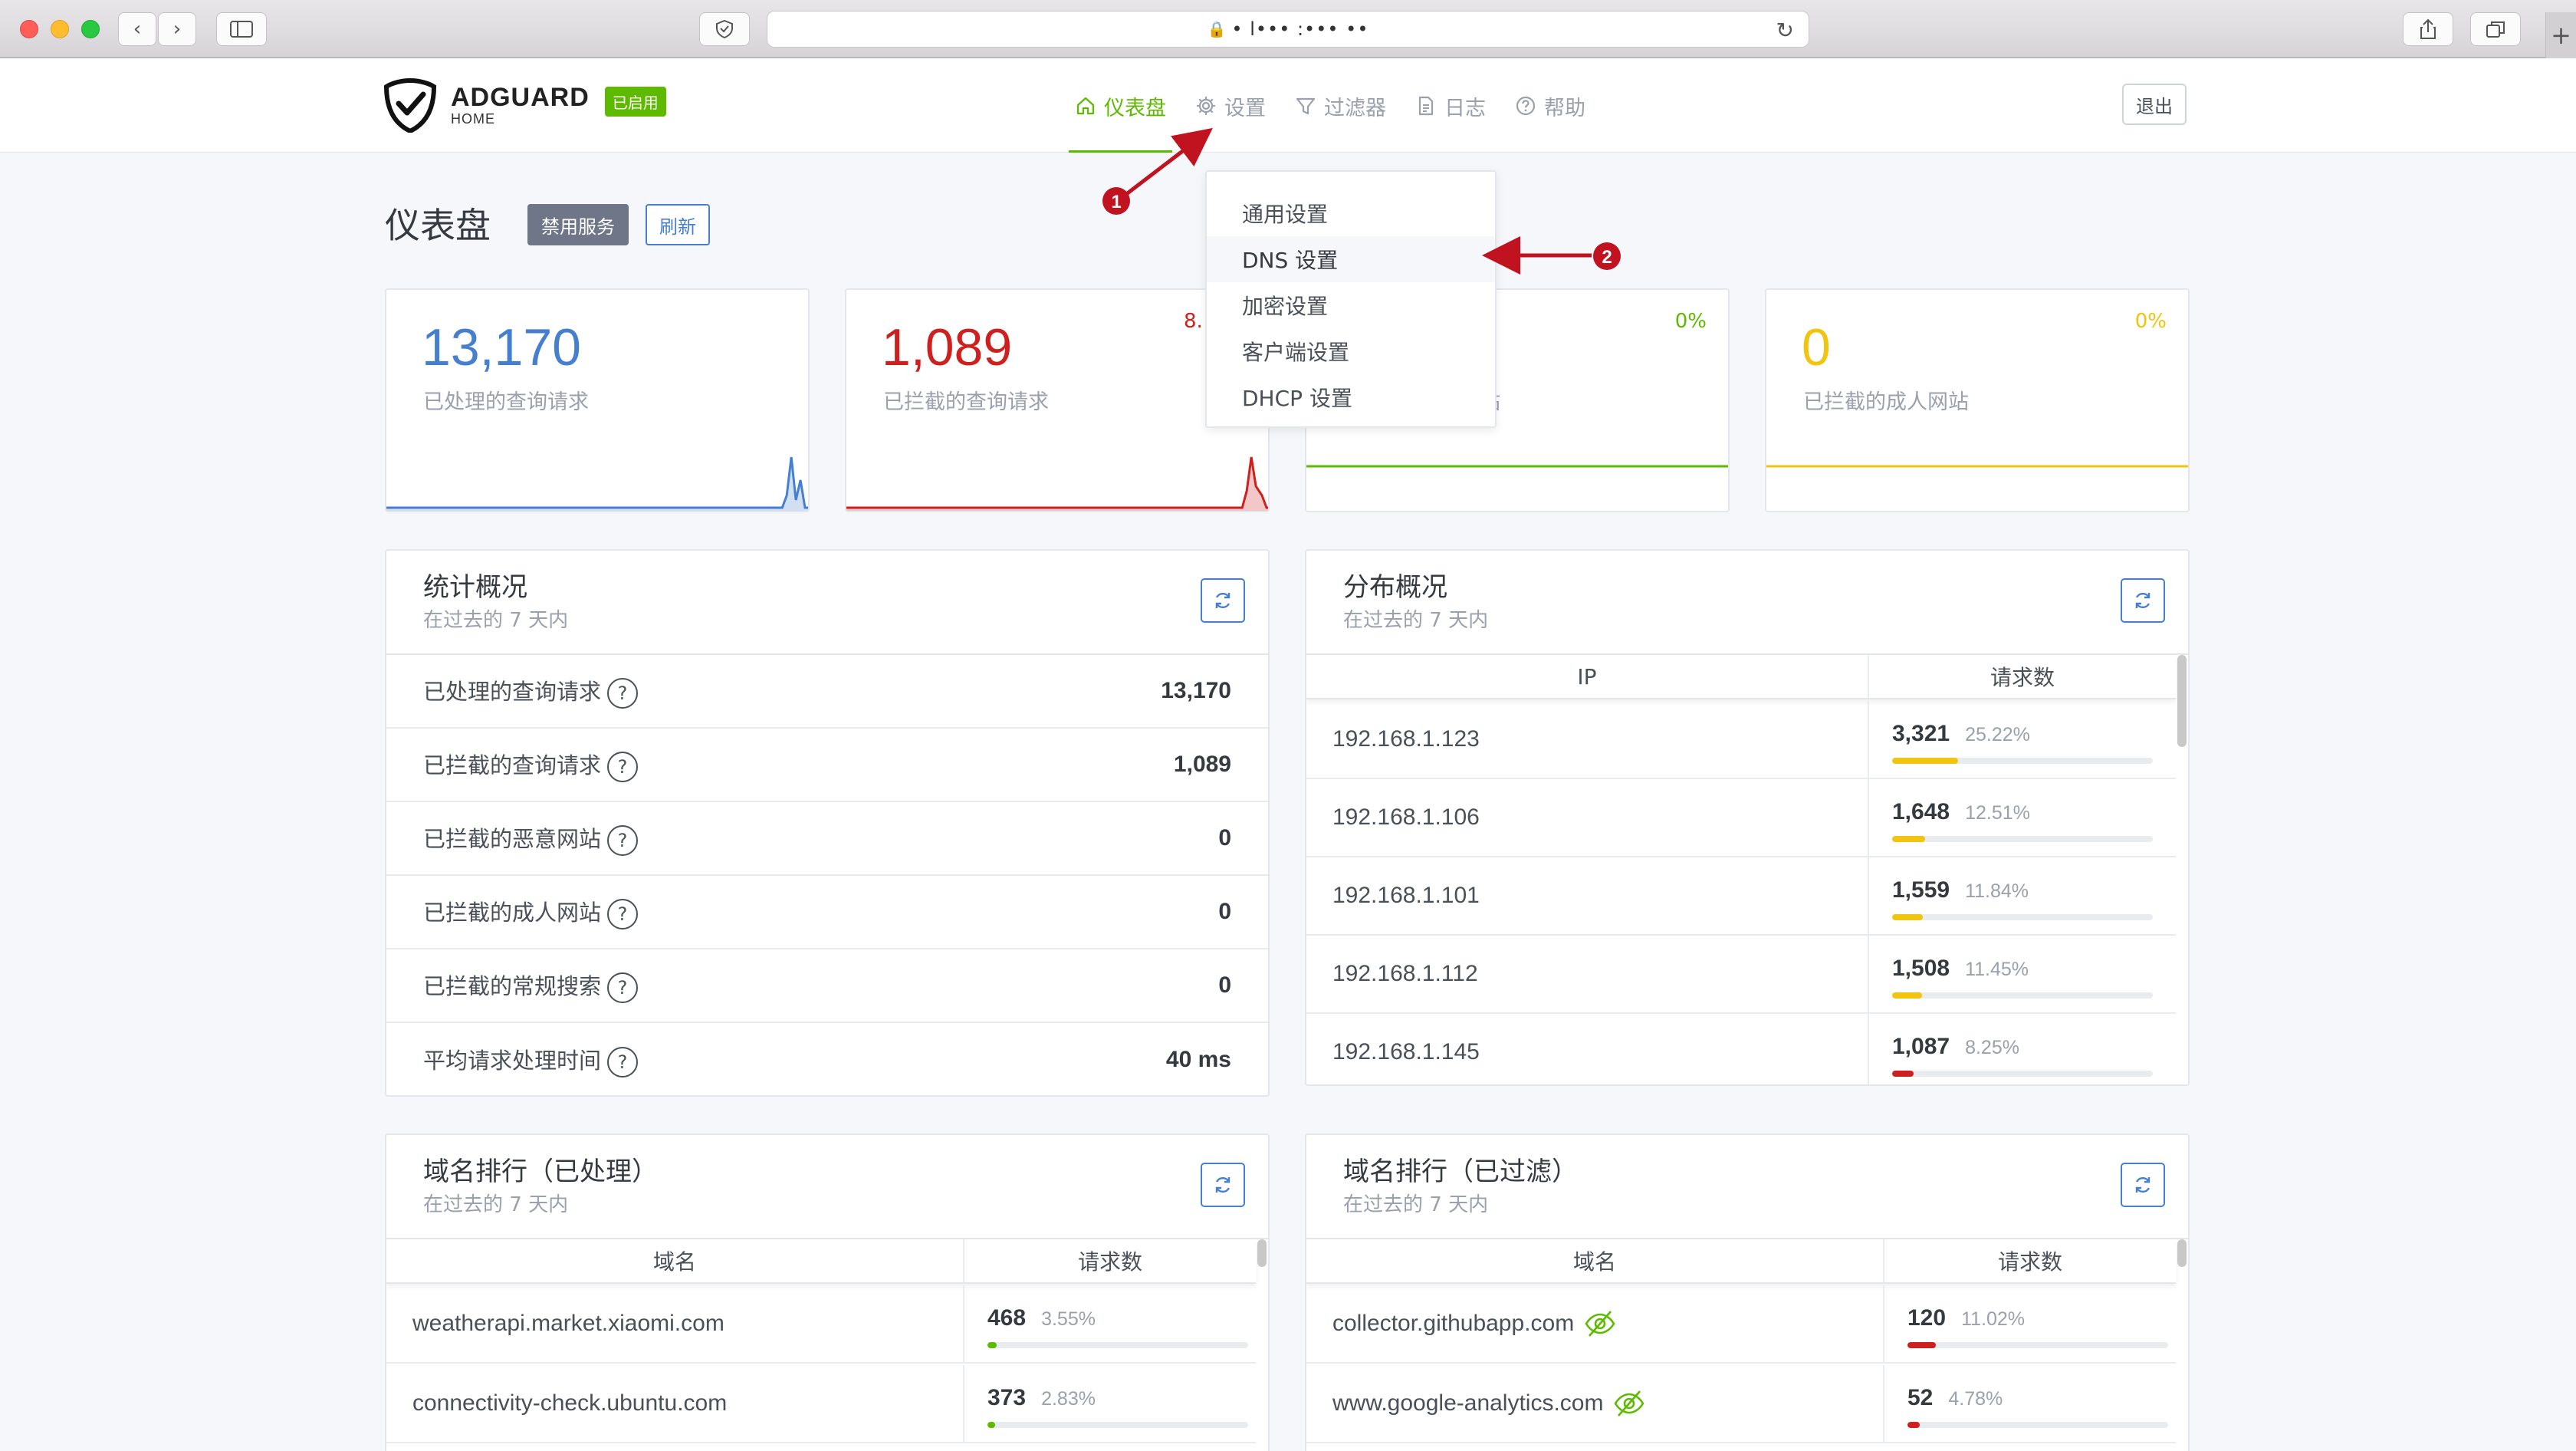  Describe the element at coordinates (242, 29) in the screenshot. I see `sidebar-toggle-button` at that location.